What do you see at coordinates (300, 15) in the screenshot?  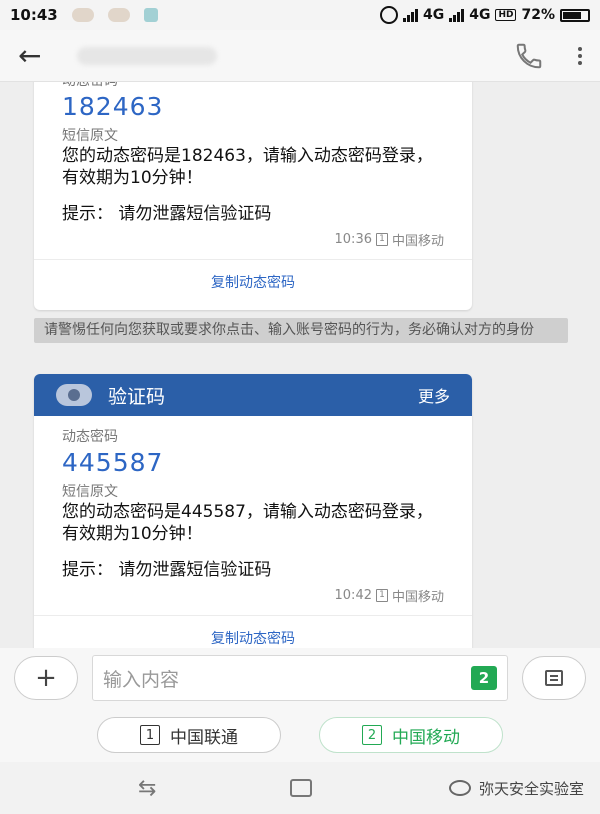 I see `status-bar: 10:43 4G 4G HD 72%` at bounding box center [300, 15].